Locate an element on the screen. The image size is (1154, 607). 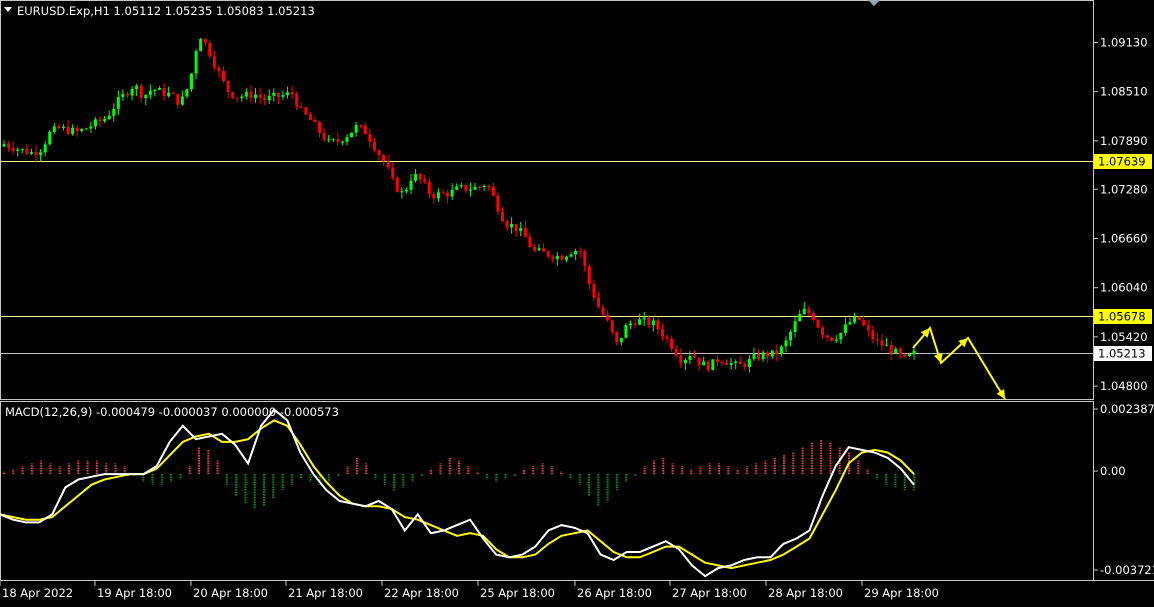
level-label: 1.05678 is located at coordinates (1122, 317).